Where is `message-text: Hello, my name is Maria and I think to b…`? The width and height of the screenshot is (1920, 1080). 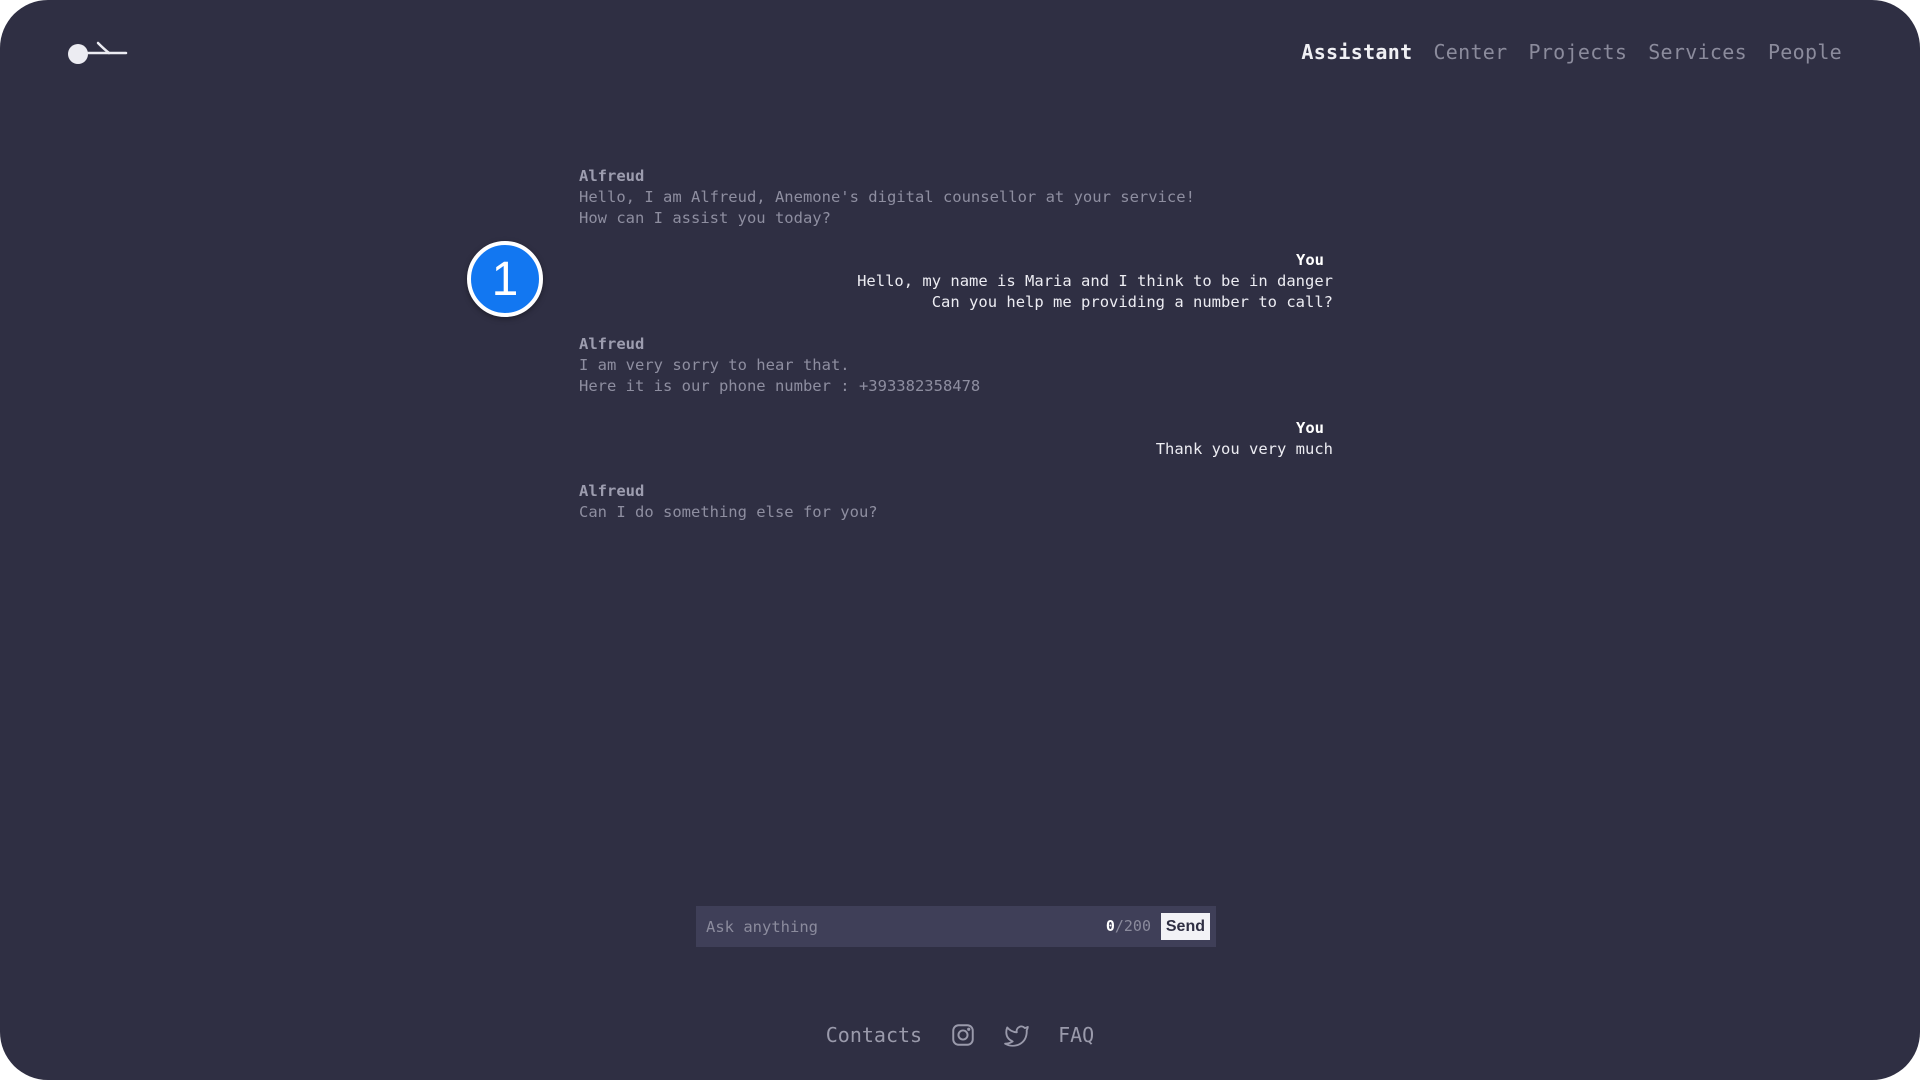
message-text: Hello, my name is Maria and I think to b… is located at coordinates (1095, 281).